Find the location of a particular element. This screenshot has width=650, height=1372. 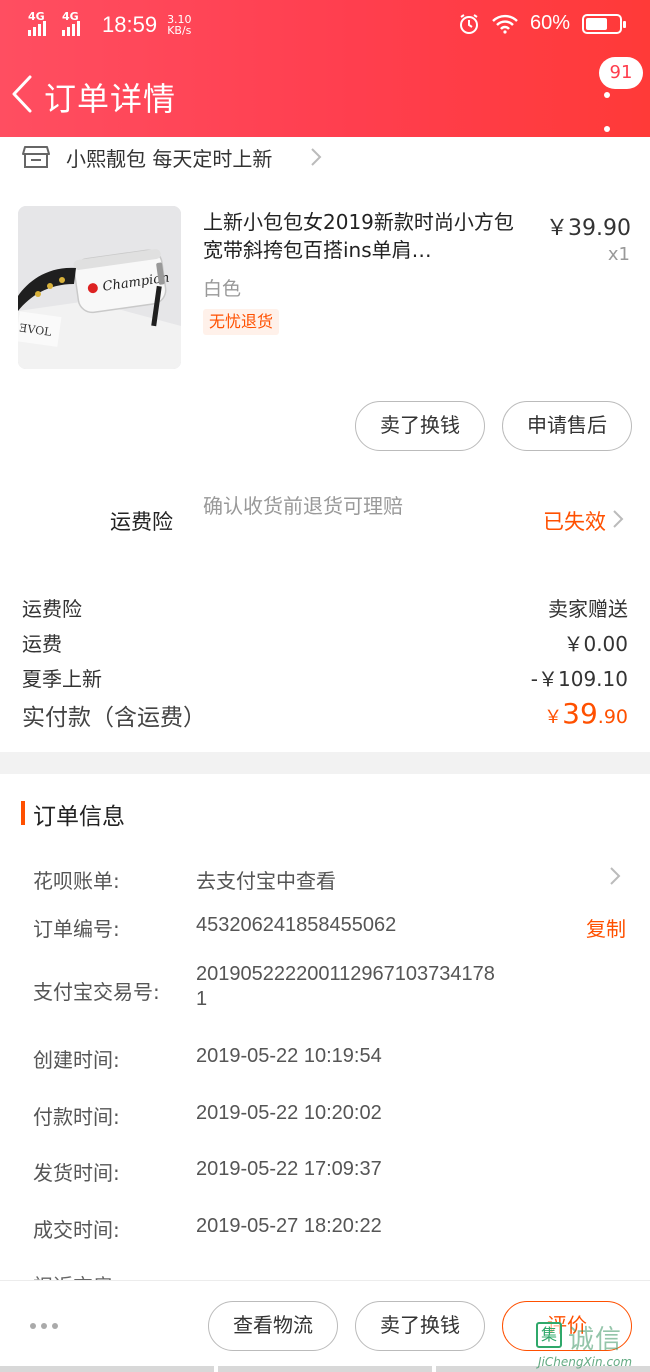

battery-percent: 60% is located at coordinates (549, 23).